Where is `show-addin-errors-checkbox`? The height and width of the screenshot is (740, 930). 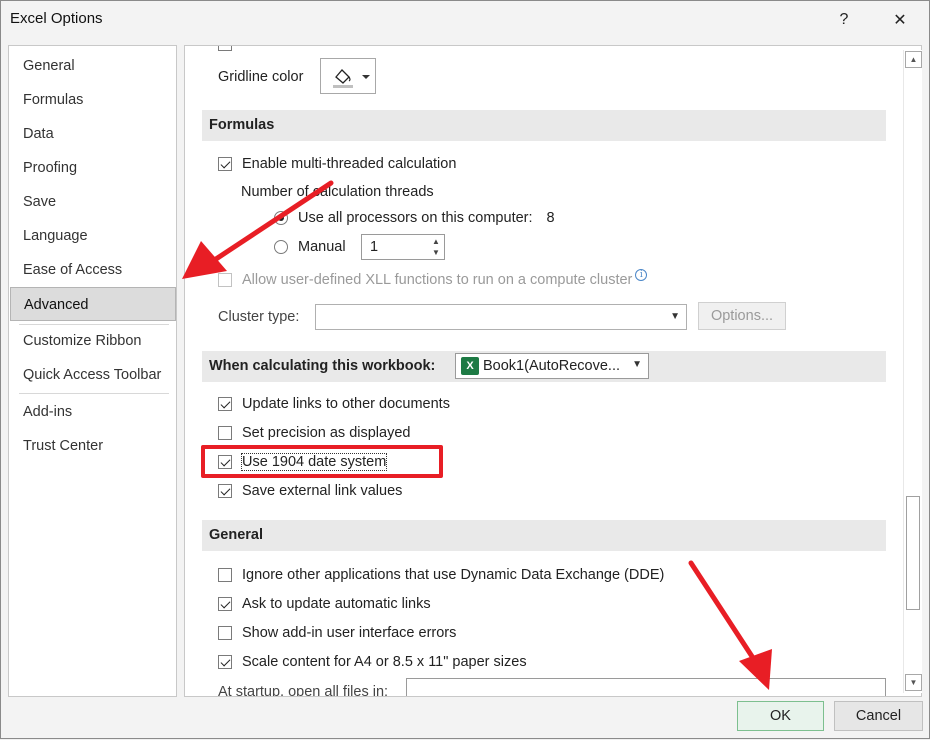 show-addin-errors-checkbox is located at coordinates (225, 633).